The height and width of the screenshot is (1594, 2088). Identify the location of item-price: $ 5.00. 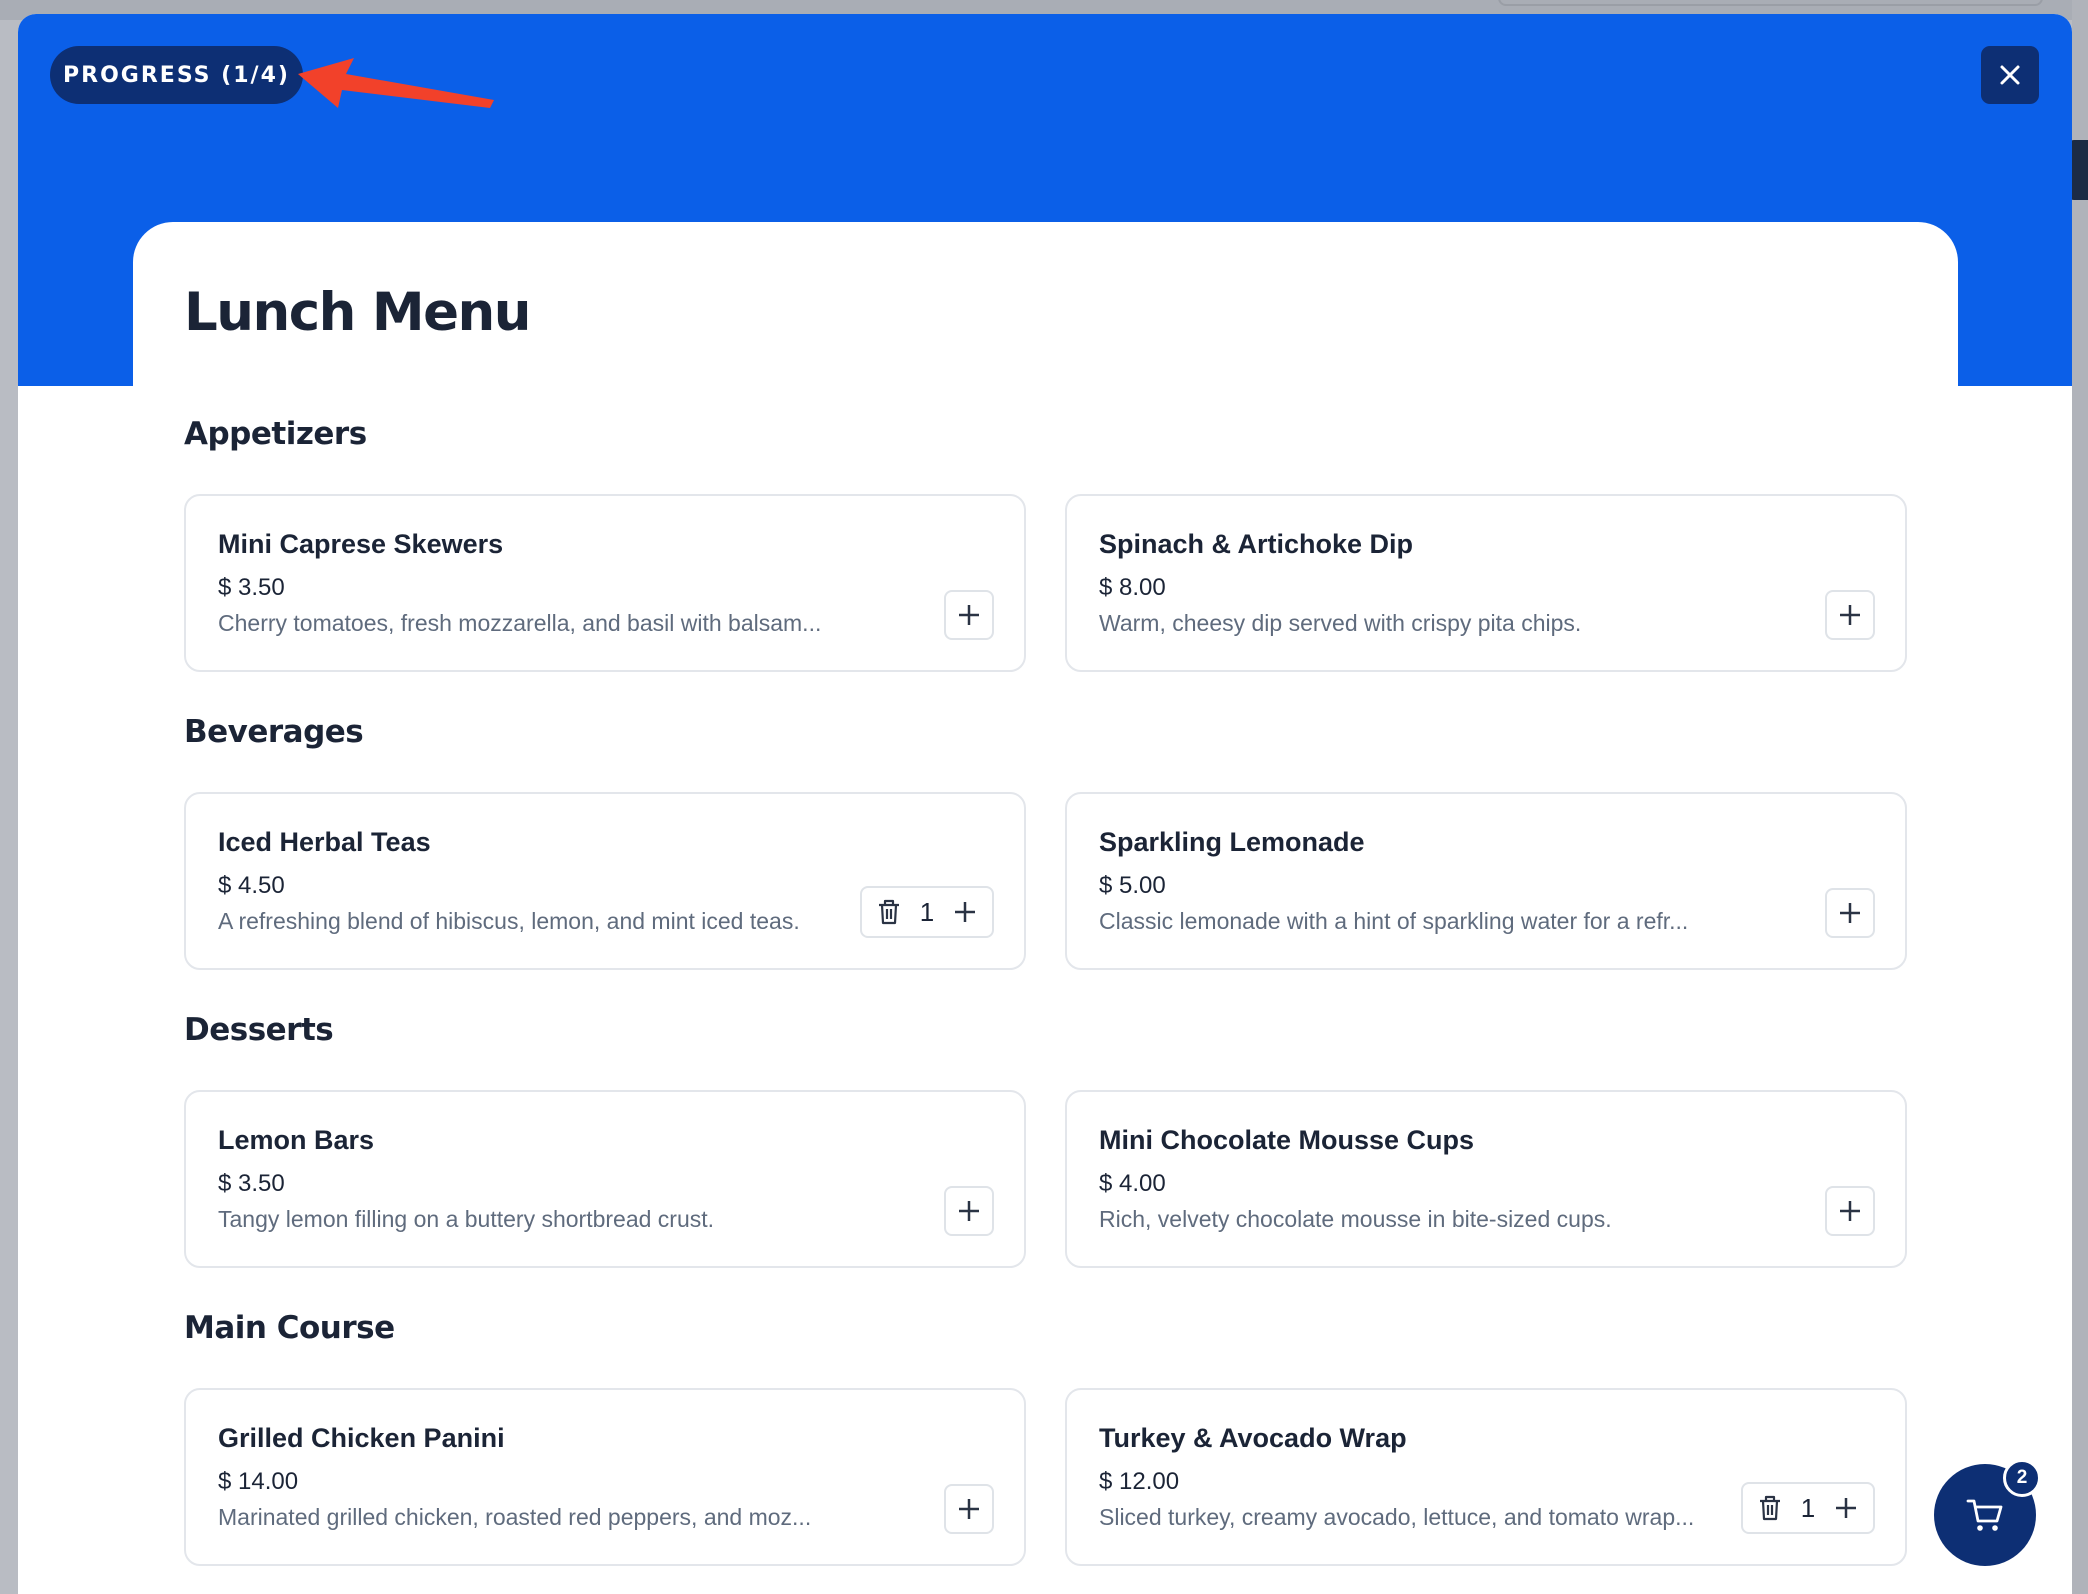
(1132, 885).